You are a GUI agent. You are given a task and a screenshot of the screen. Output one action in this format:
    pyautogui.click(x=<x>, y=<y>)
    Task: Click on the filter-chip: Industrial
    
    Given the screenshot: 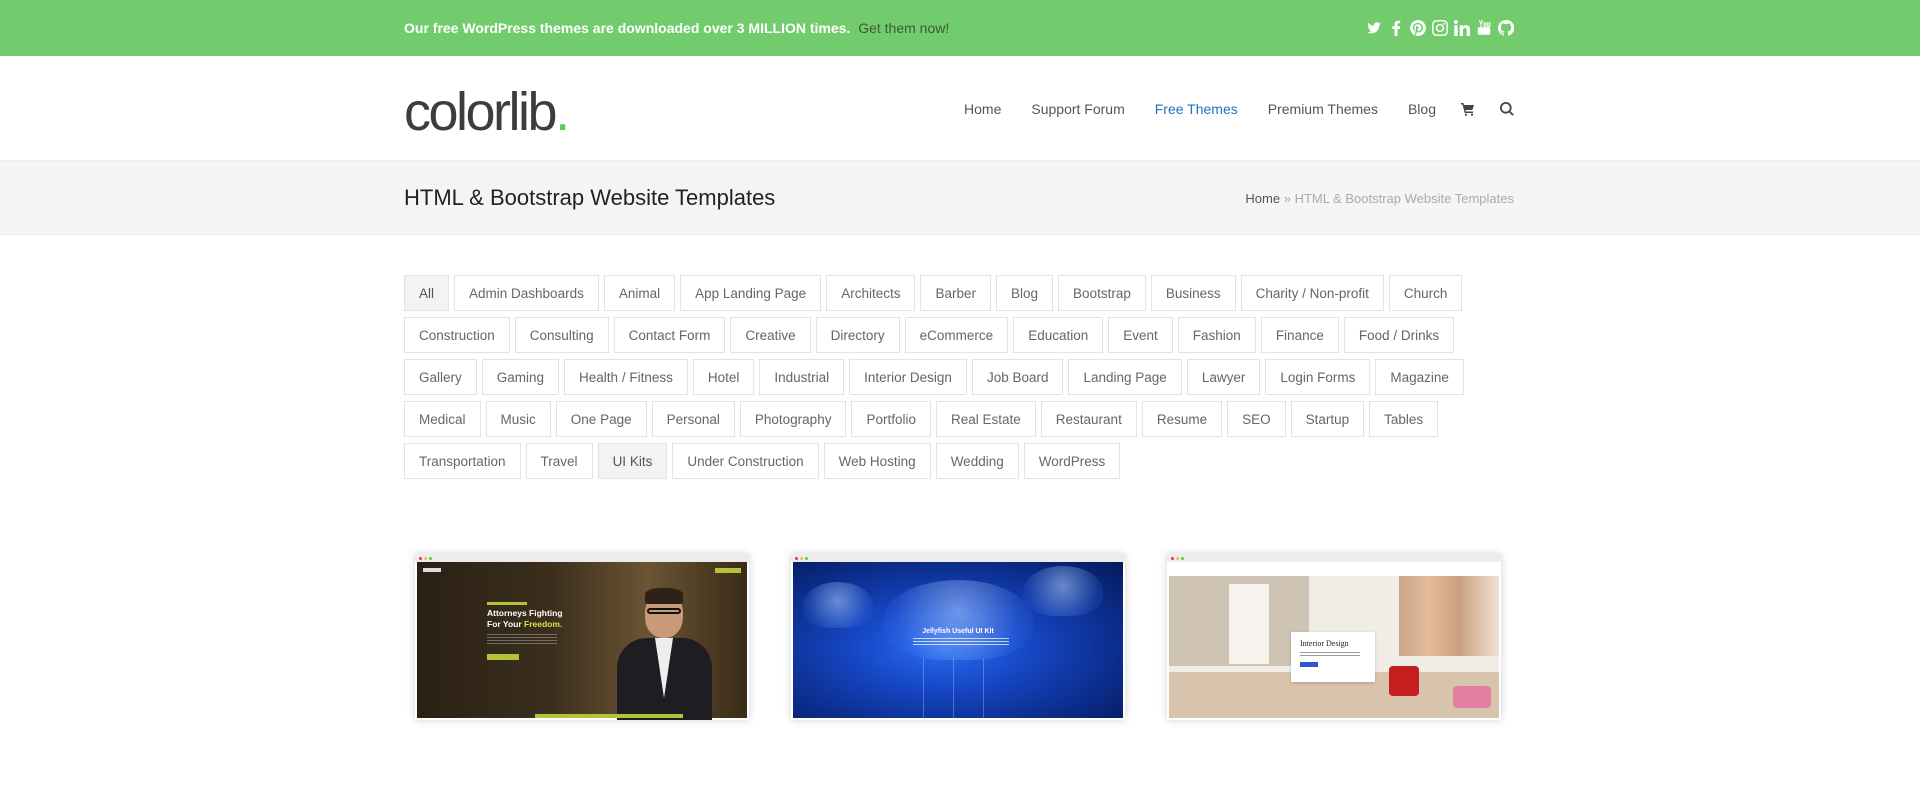 What is the action you would take?
    pyautogui.click(x=802, y=377)
    